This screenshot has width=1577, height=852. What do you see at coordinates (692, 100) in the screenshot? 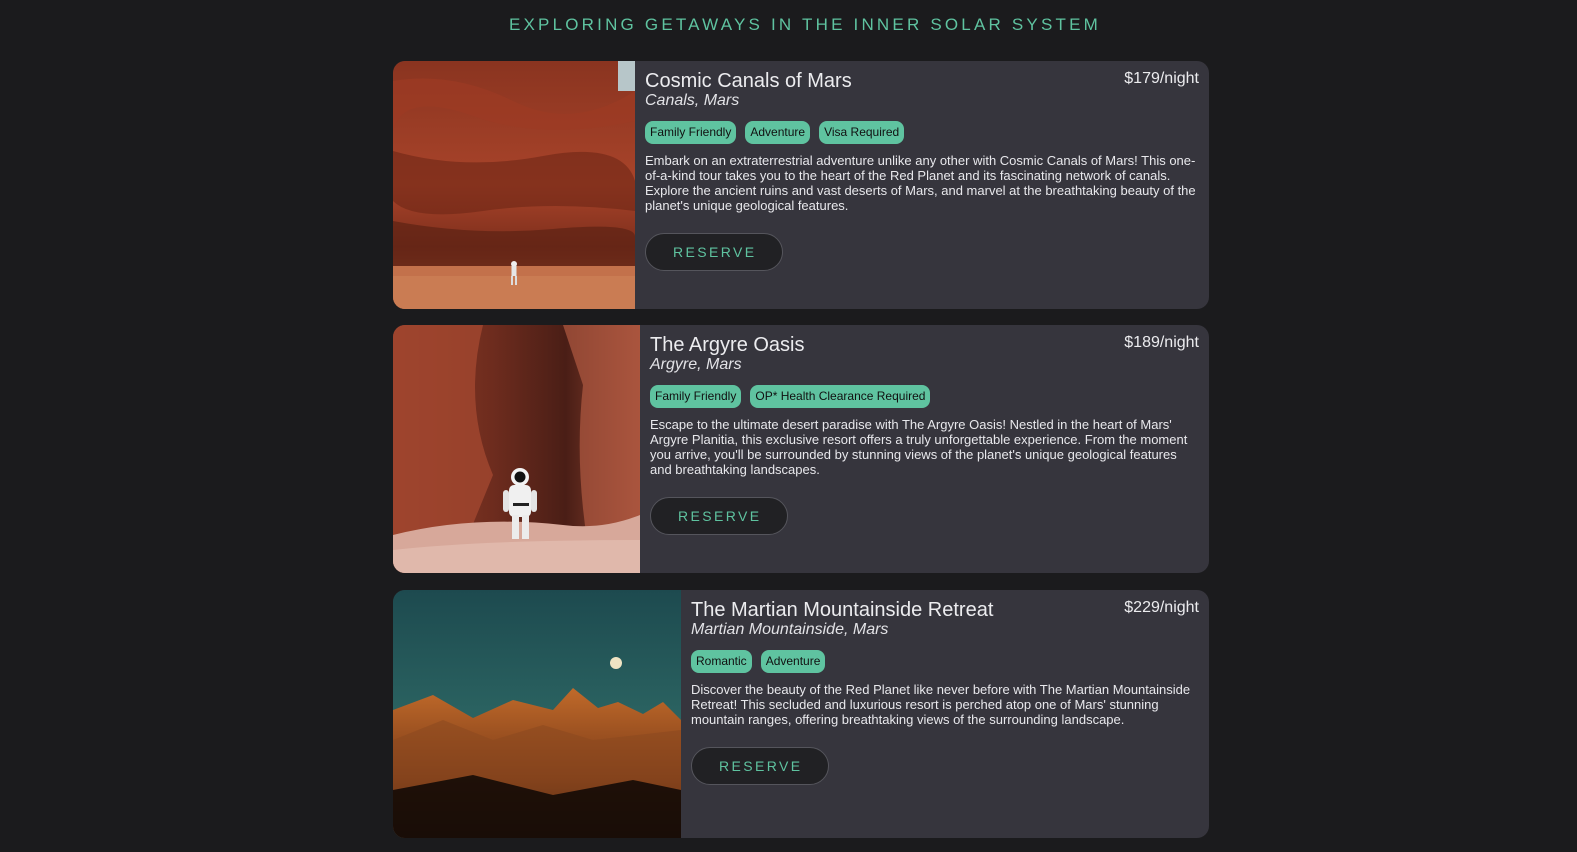
I see `listing-location: Canals, Mars` at bounding box center [692, 100].